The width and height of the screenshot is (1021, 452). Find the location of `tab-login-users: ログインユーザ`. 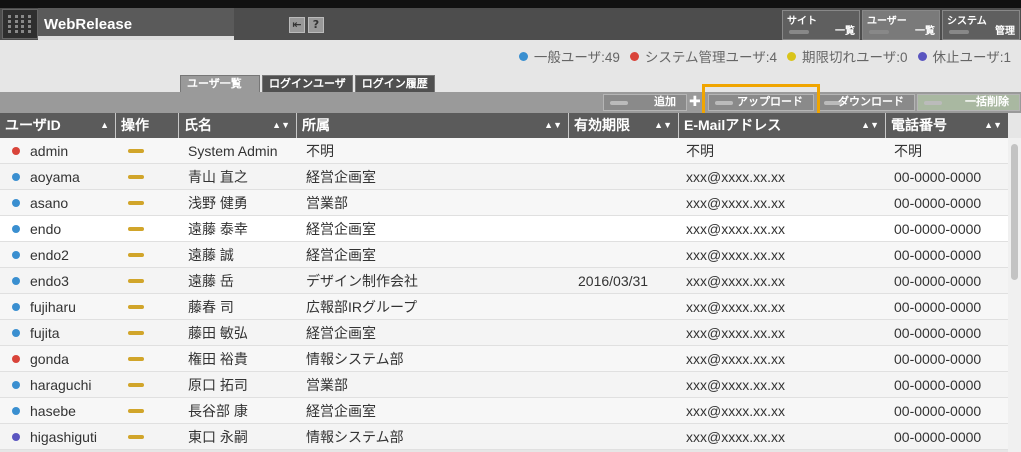

tab-login-users: ログインユーザ is located at coordinates (307, 83).